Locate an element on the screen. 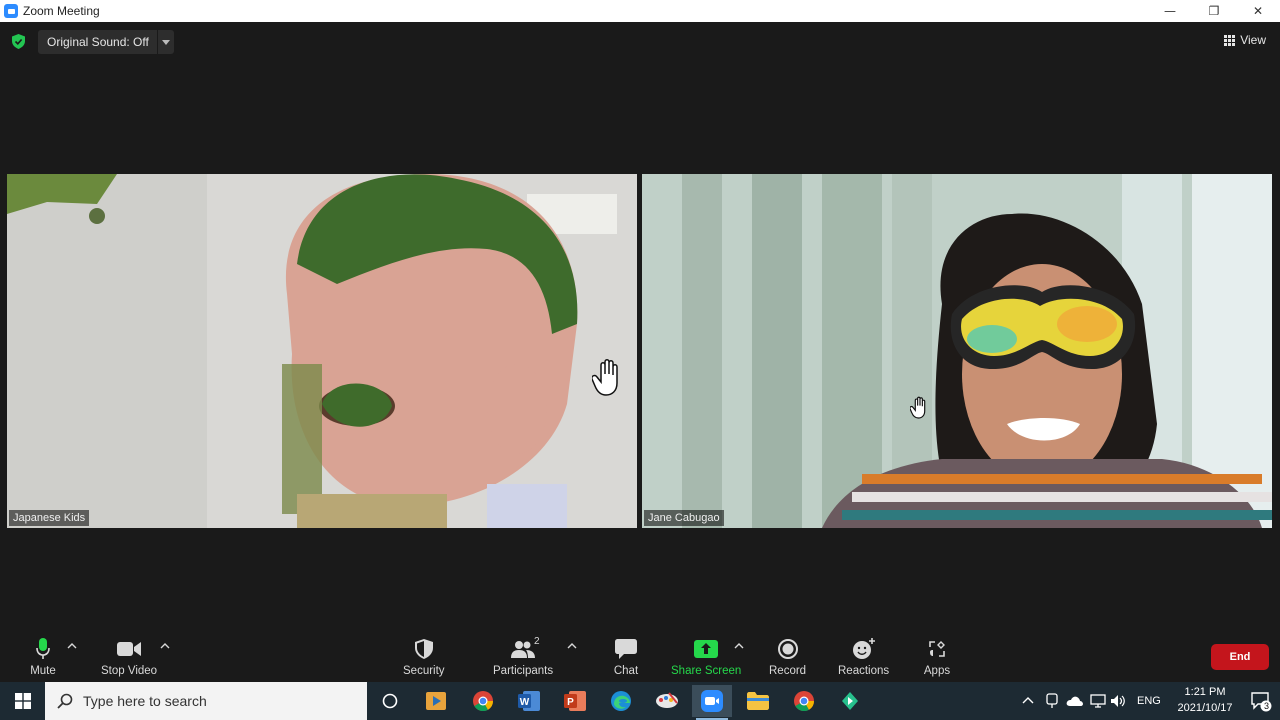  window-title: Zoom Meeting is located at coordinates (61, 11).